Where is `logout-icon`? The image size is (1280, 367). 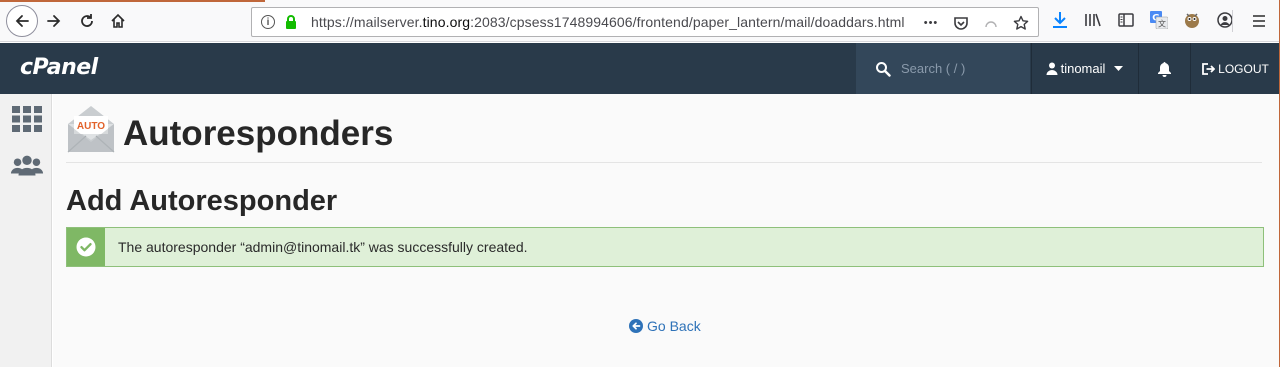
logout-icon is located at coordinates (1209, 68).